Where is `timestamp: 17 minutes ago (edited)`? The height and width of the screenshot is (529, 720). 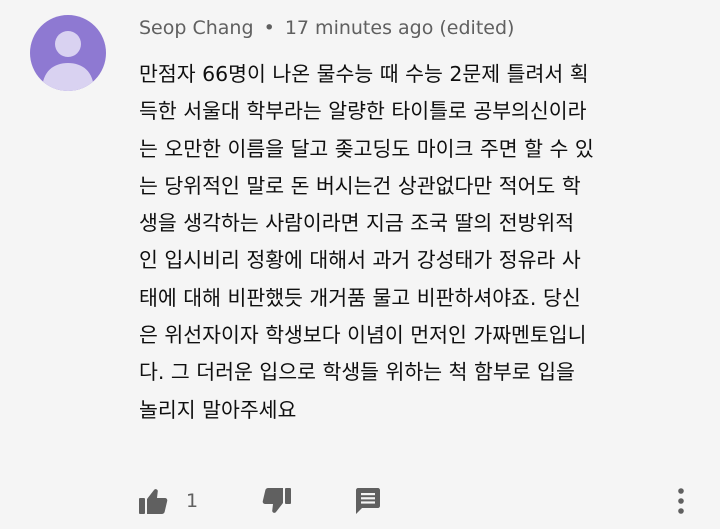 timestamp: 17 minutes ago (edited) is located at coordinates (400, 28).